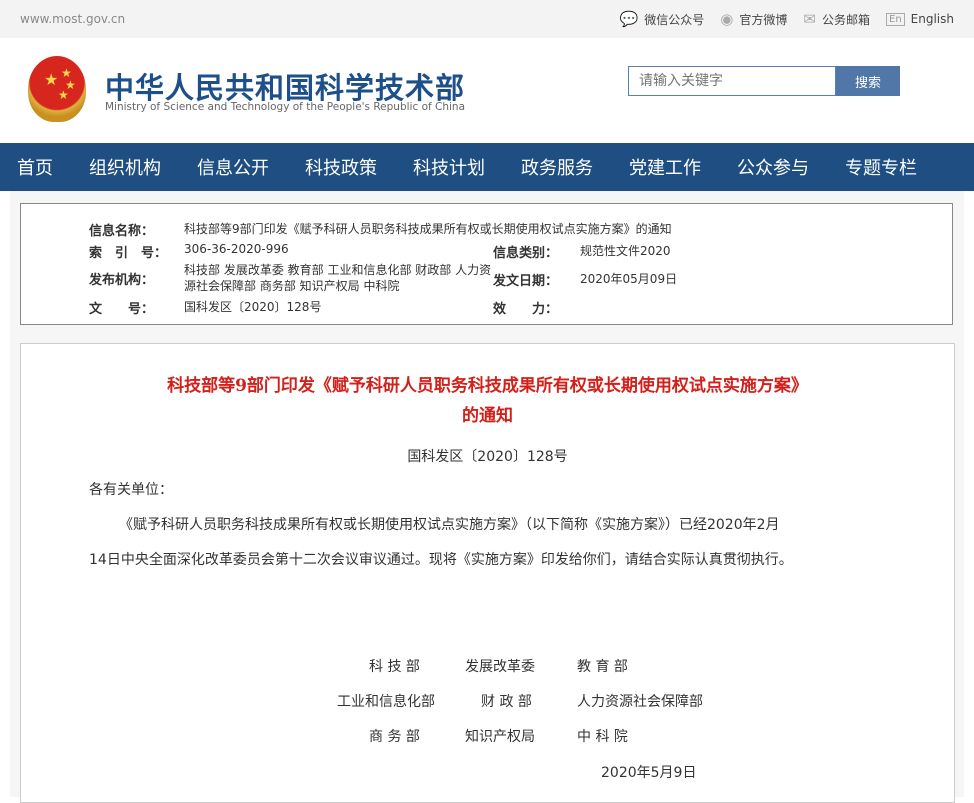  I want to click on signer: 人力资源社会保障部, so click(640, 702).